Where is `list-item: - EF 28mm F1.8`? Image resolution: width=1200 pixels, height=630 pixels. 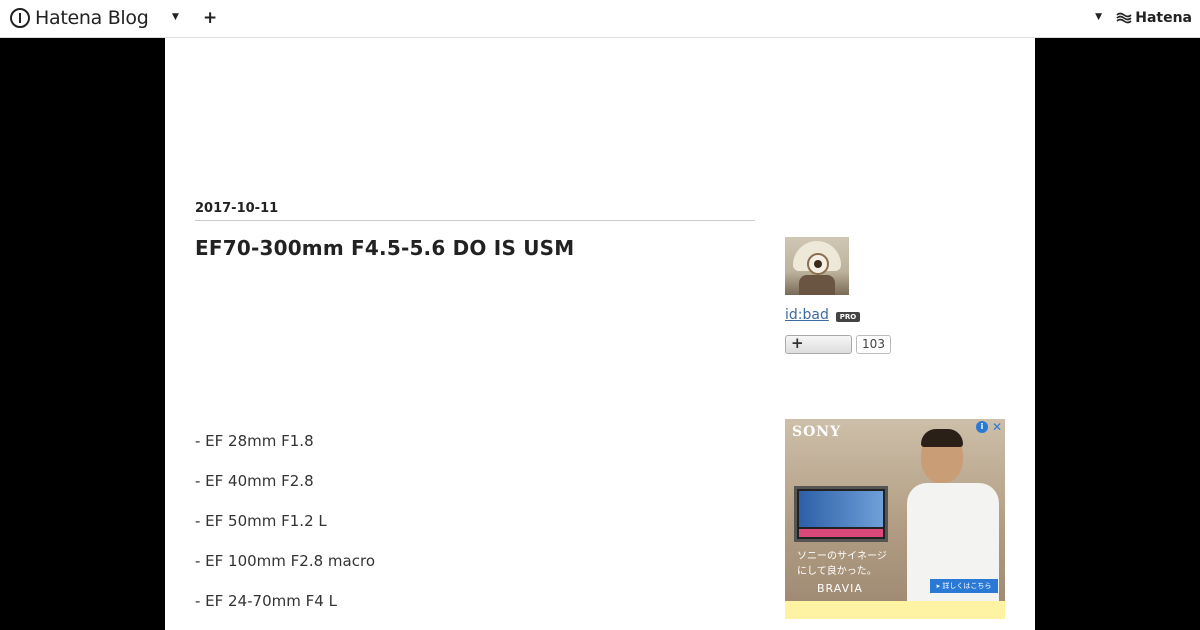
list-item: - EF 28mm F1.8 is located at coordinates (254, 441).